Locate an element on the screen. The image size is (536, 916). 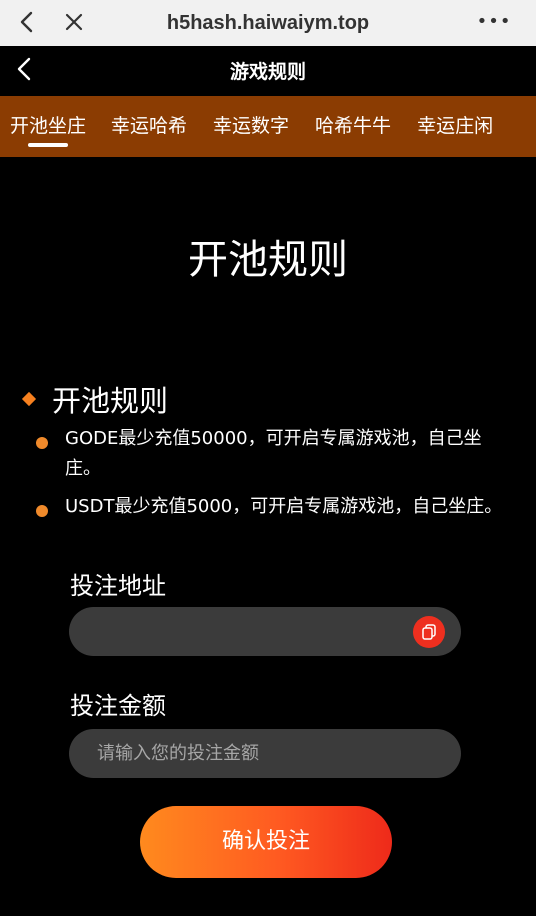
address-input is located at coordinates (265, 631).